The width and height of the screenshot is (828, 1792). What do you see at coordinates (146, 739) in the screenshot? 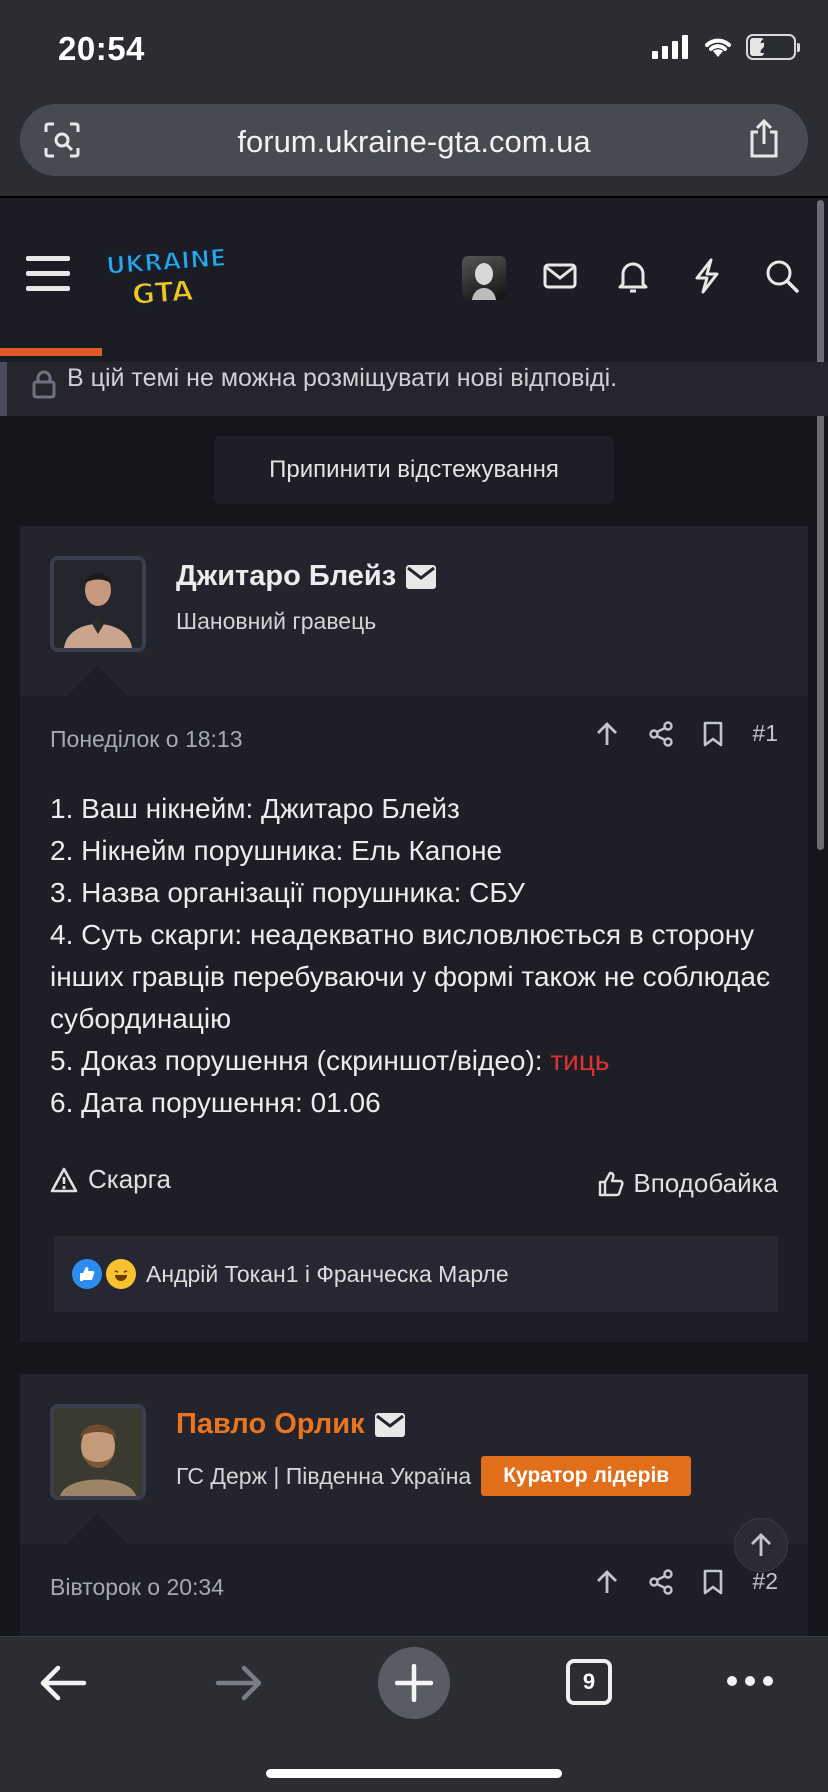
I see `post-date: Понеділок о 18:13` at bounding box center [146, 739].